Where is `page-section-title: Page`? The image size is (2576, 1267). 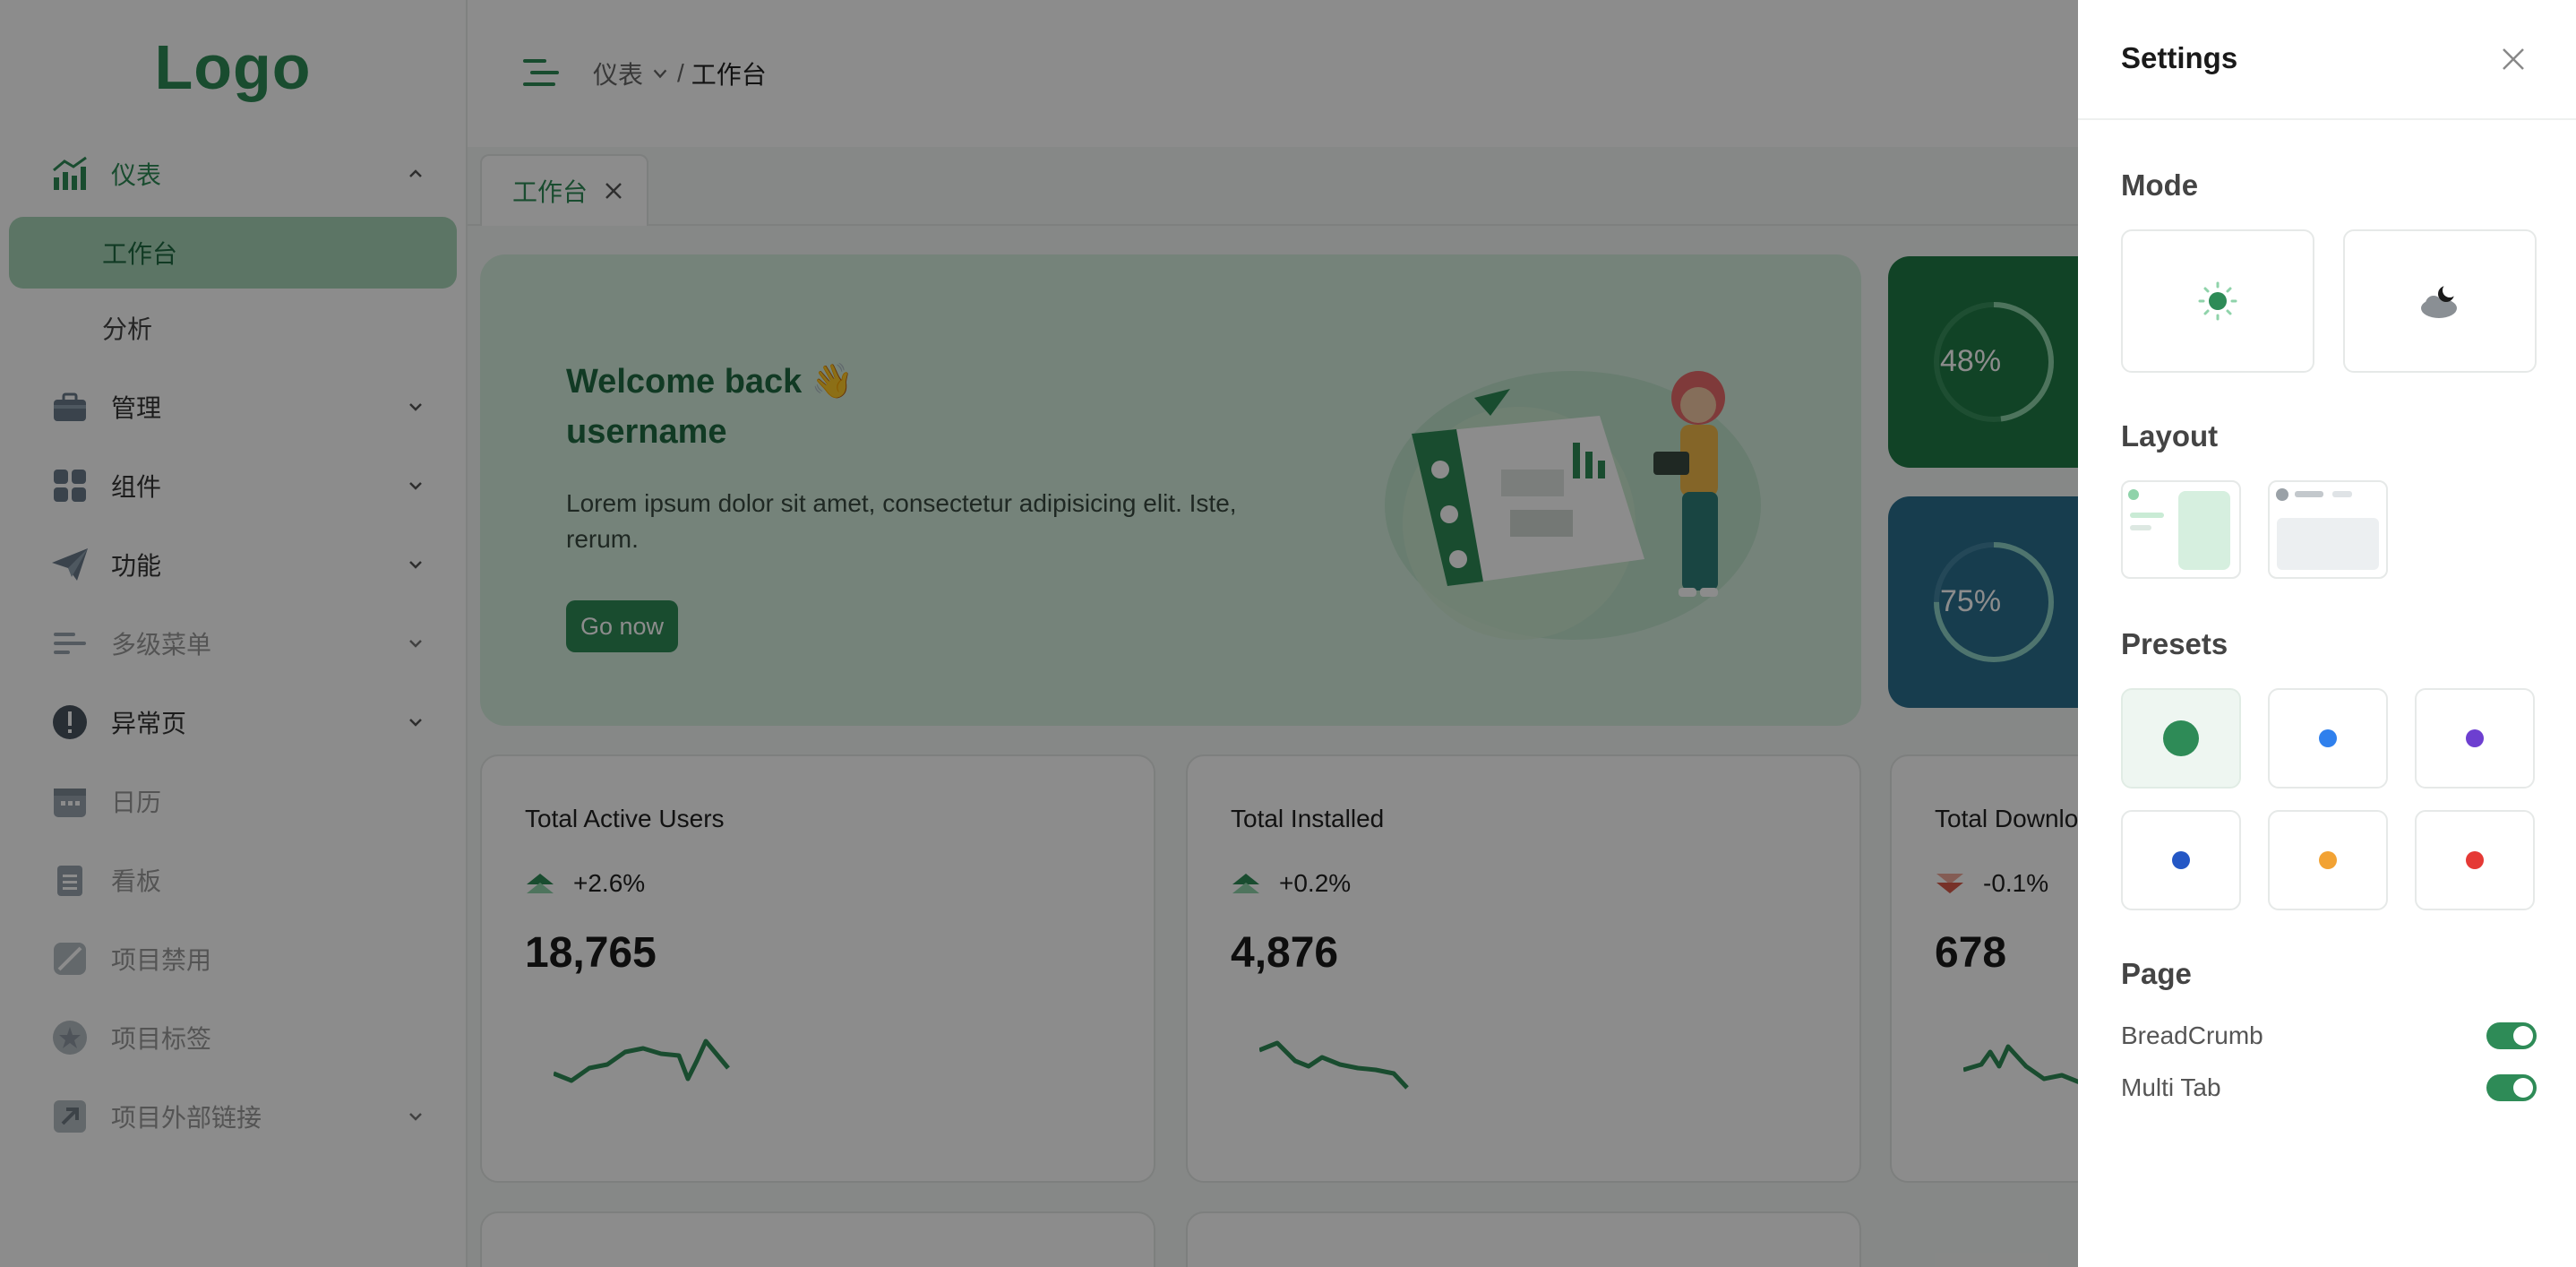 page-section-title: Page is located at coordinates (2156, 974).